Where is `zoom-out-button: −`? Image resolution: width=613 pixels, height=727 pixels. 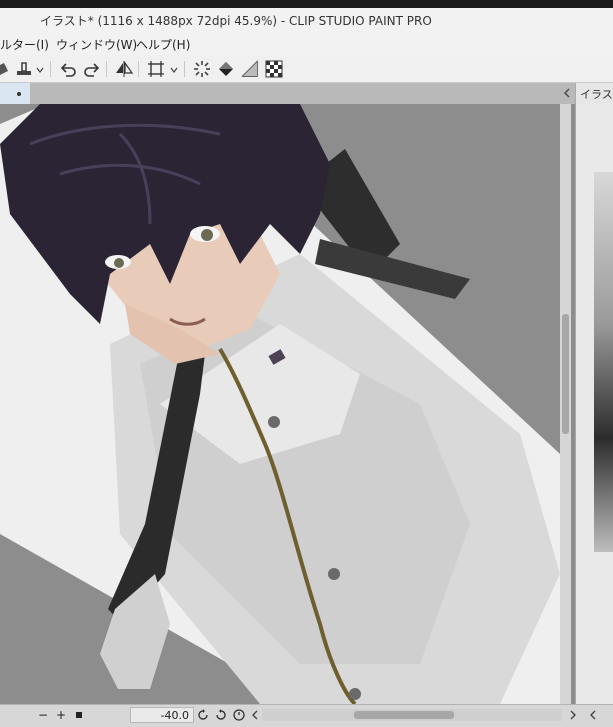
zoom-out-button: − is located at coordinates (43, 715).